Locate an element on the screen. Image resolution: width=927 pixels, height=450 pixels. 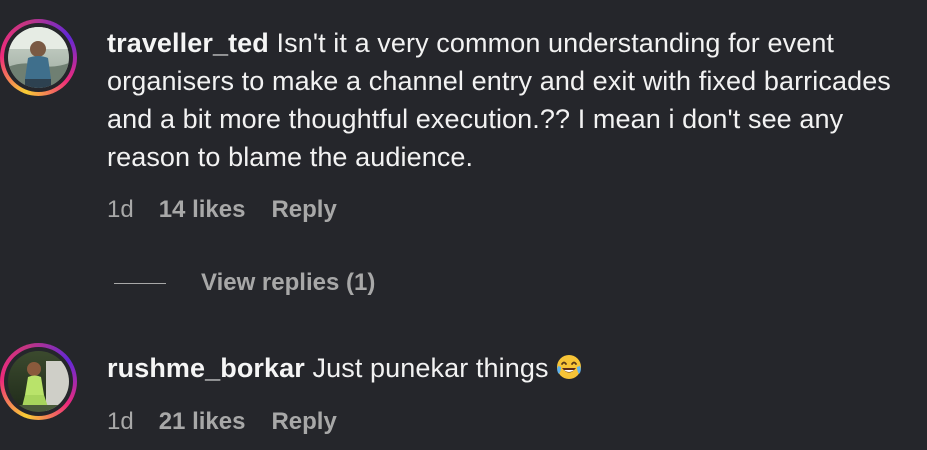
face-with-tears-of-joy-icon is located at coordinates (569, 372).